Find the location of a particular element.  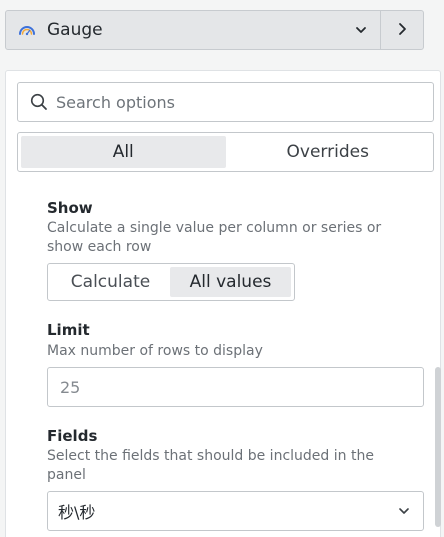

search-options-field is located at coordinates (225, 102).